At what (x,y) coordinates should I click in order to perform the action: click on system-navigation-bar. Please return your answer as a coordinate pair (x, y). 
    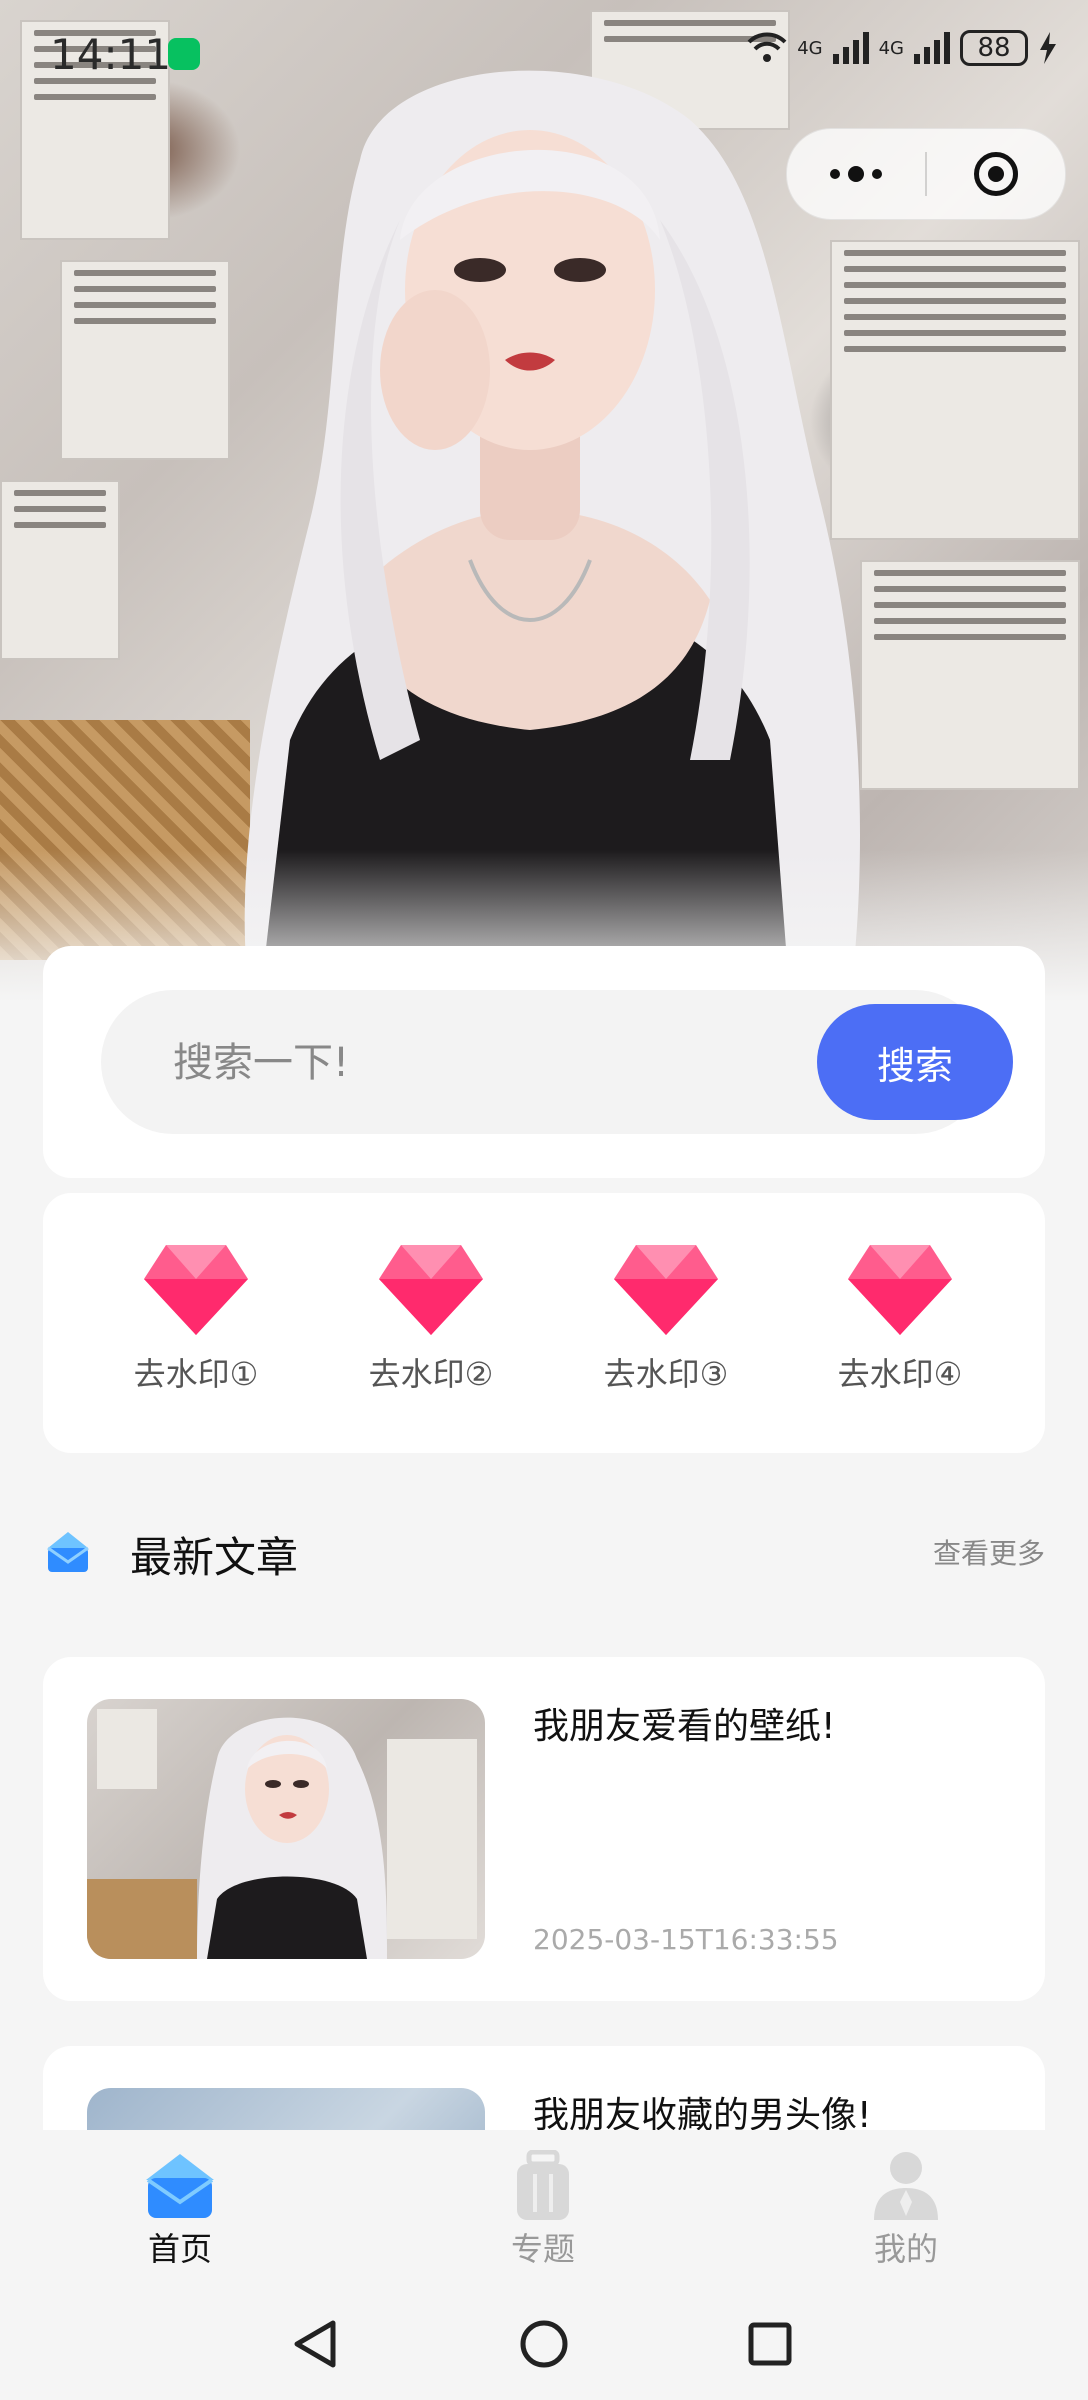
    Looking at the image, I should click on (544, 2340).